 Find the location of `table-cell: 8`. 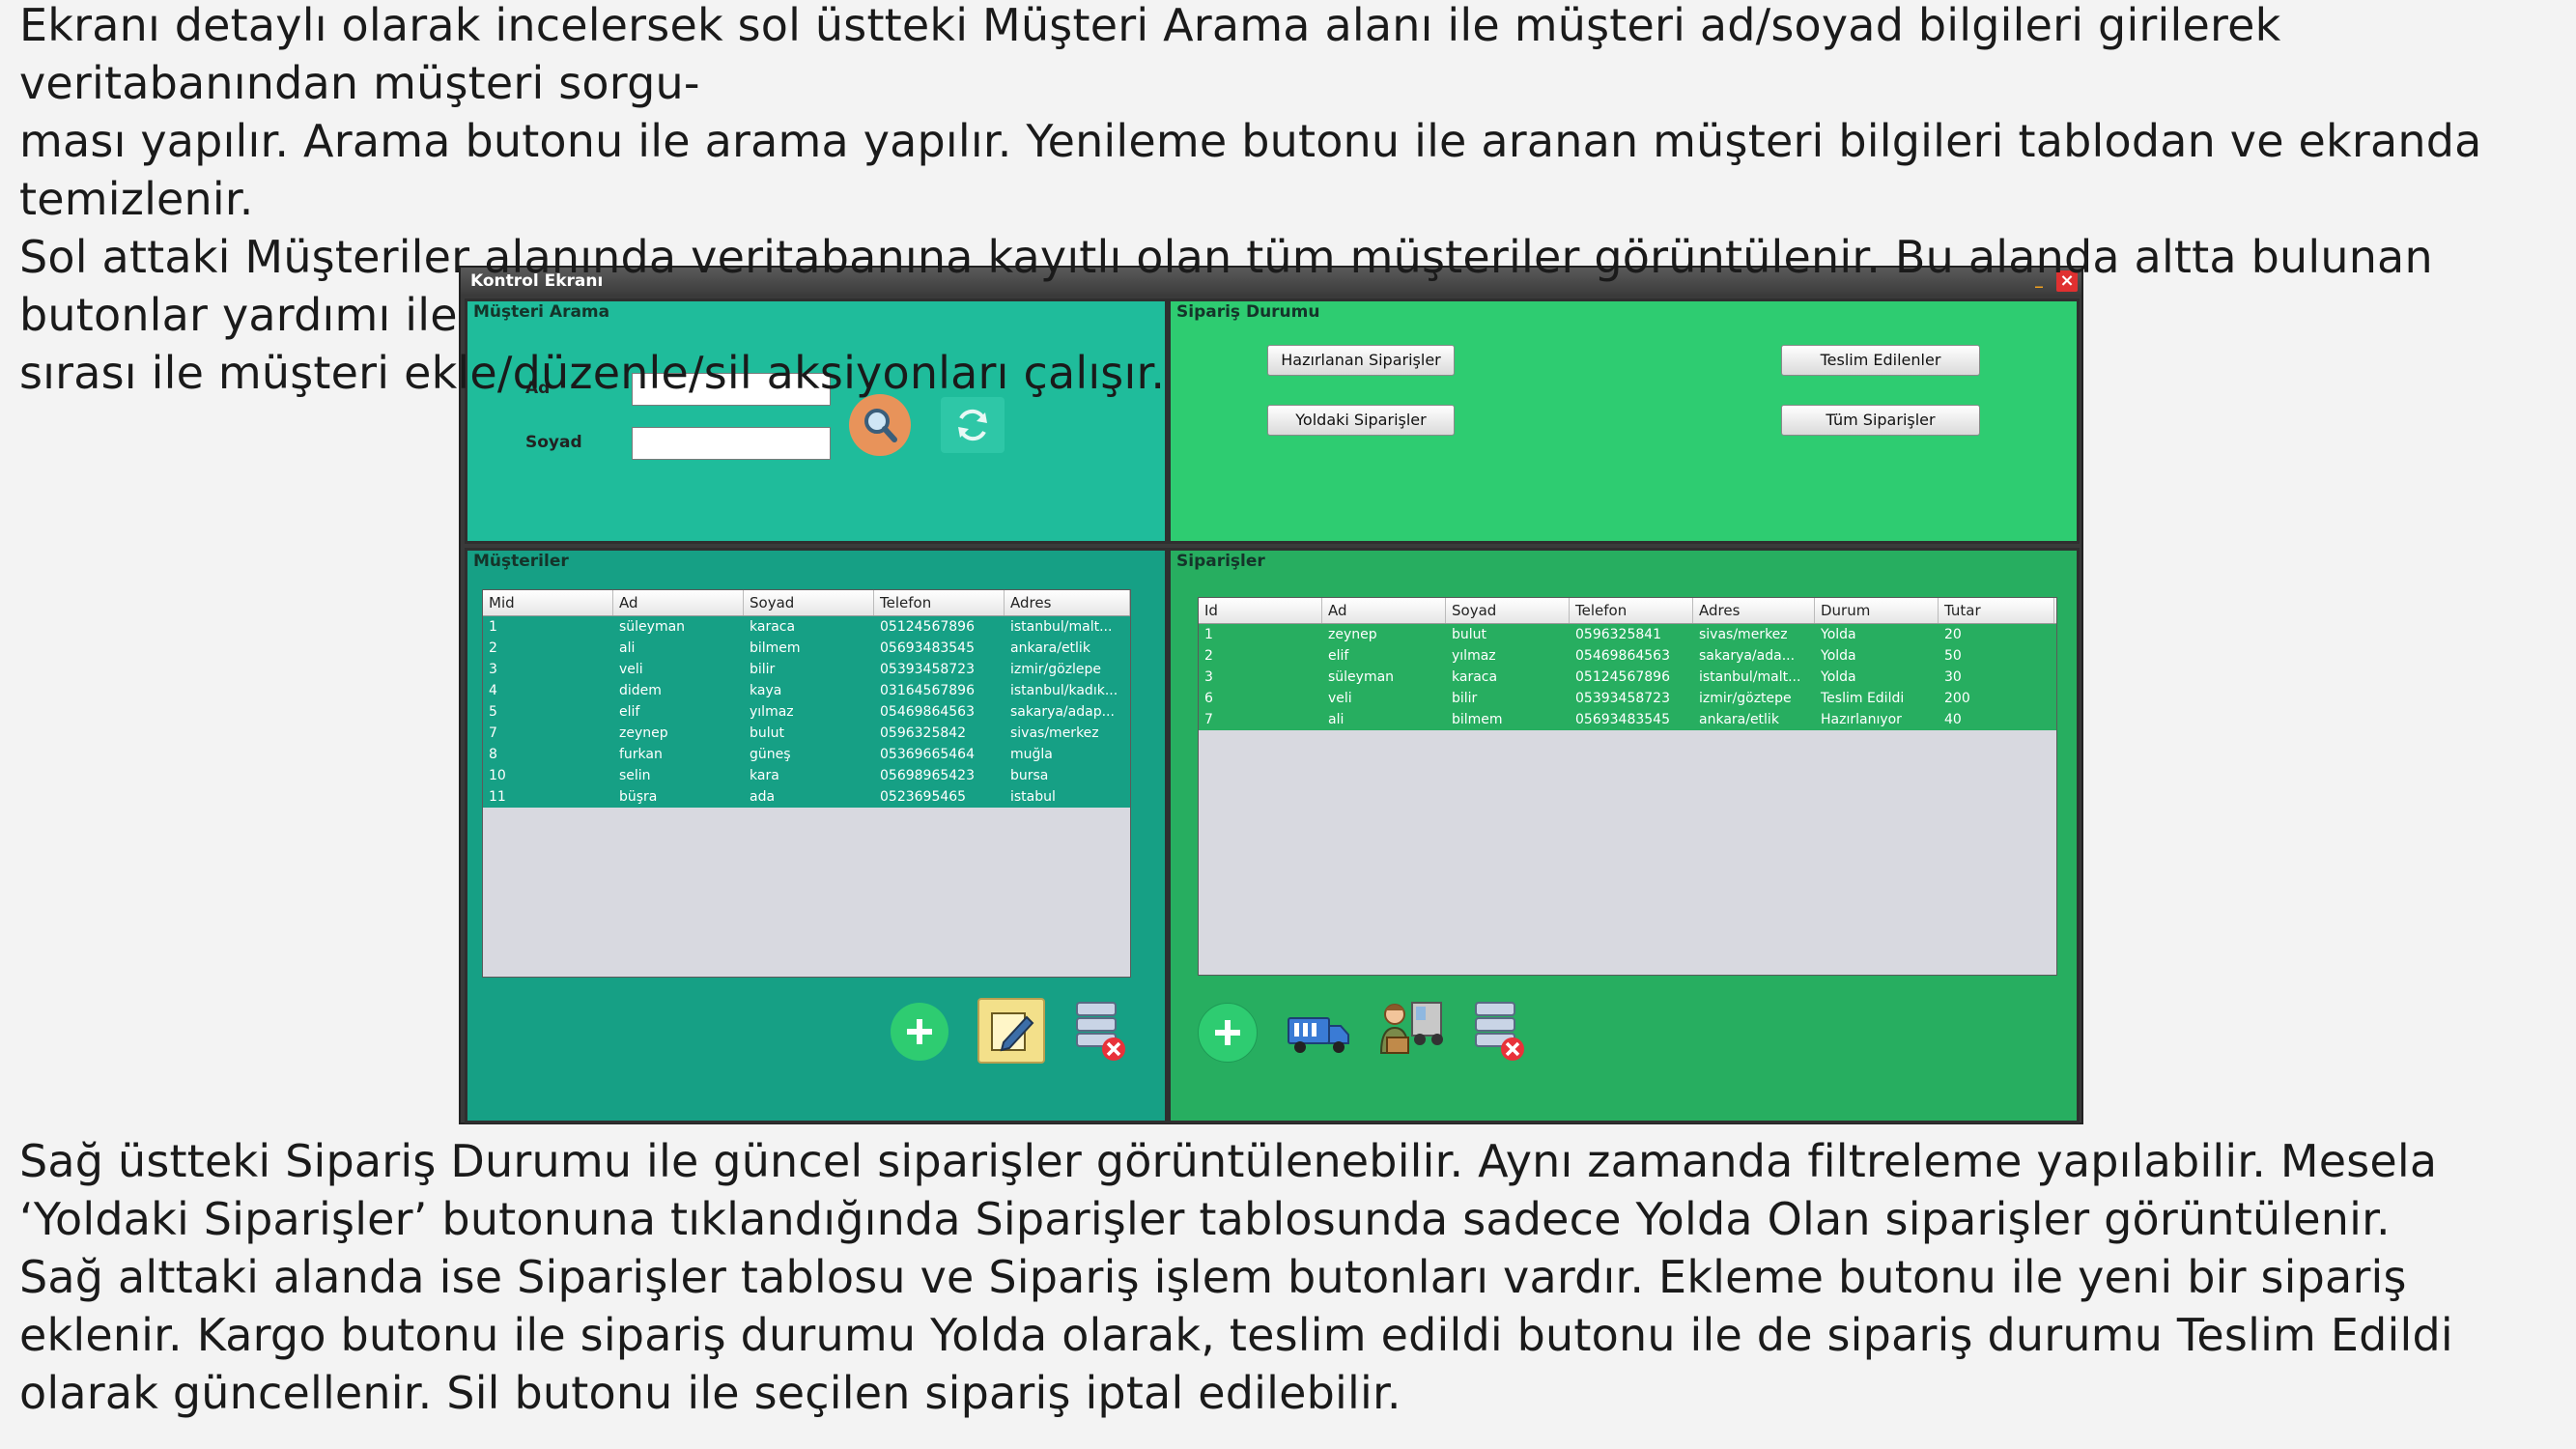

table-cell: 8 is located at coordinates (493, 754).